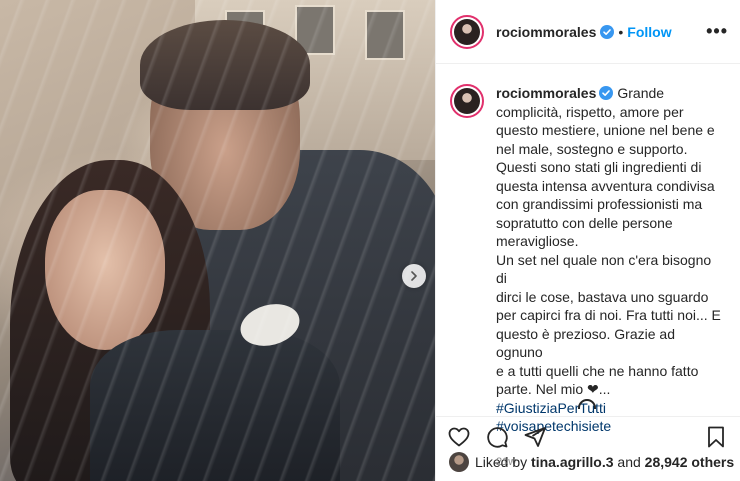 Image resolution: width=740 pixels, height=481 pixels. I want to click on comment-icon, so click(497, 437).